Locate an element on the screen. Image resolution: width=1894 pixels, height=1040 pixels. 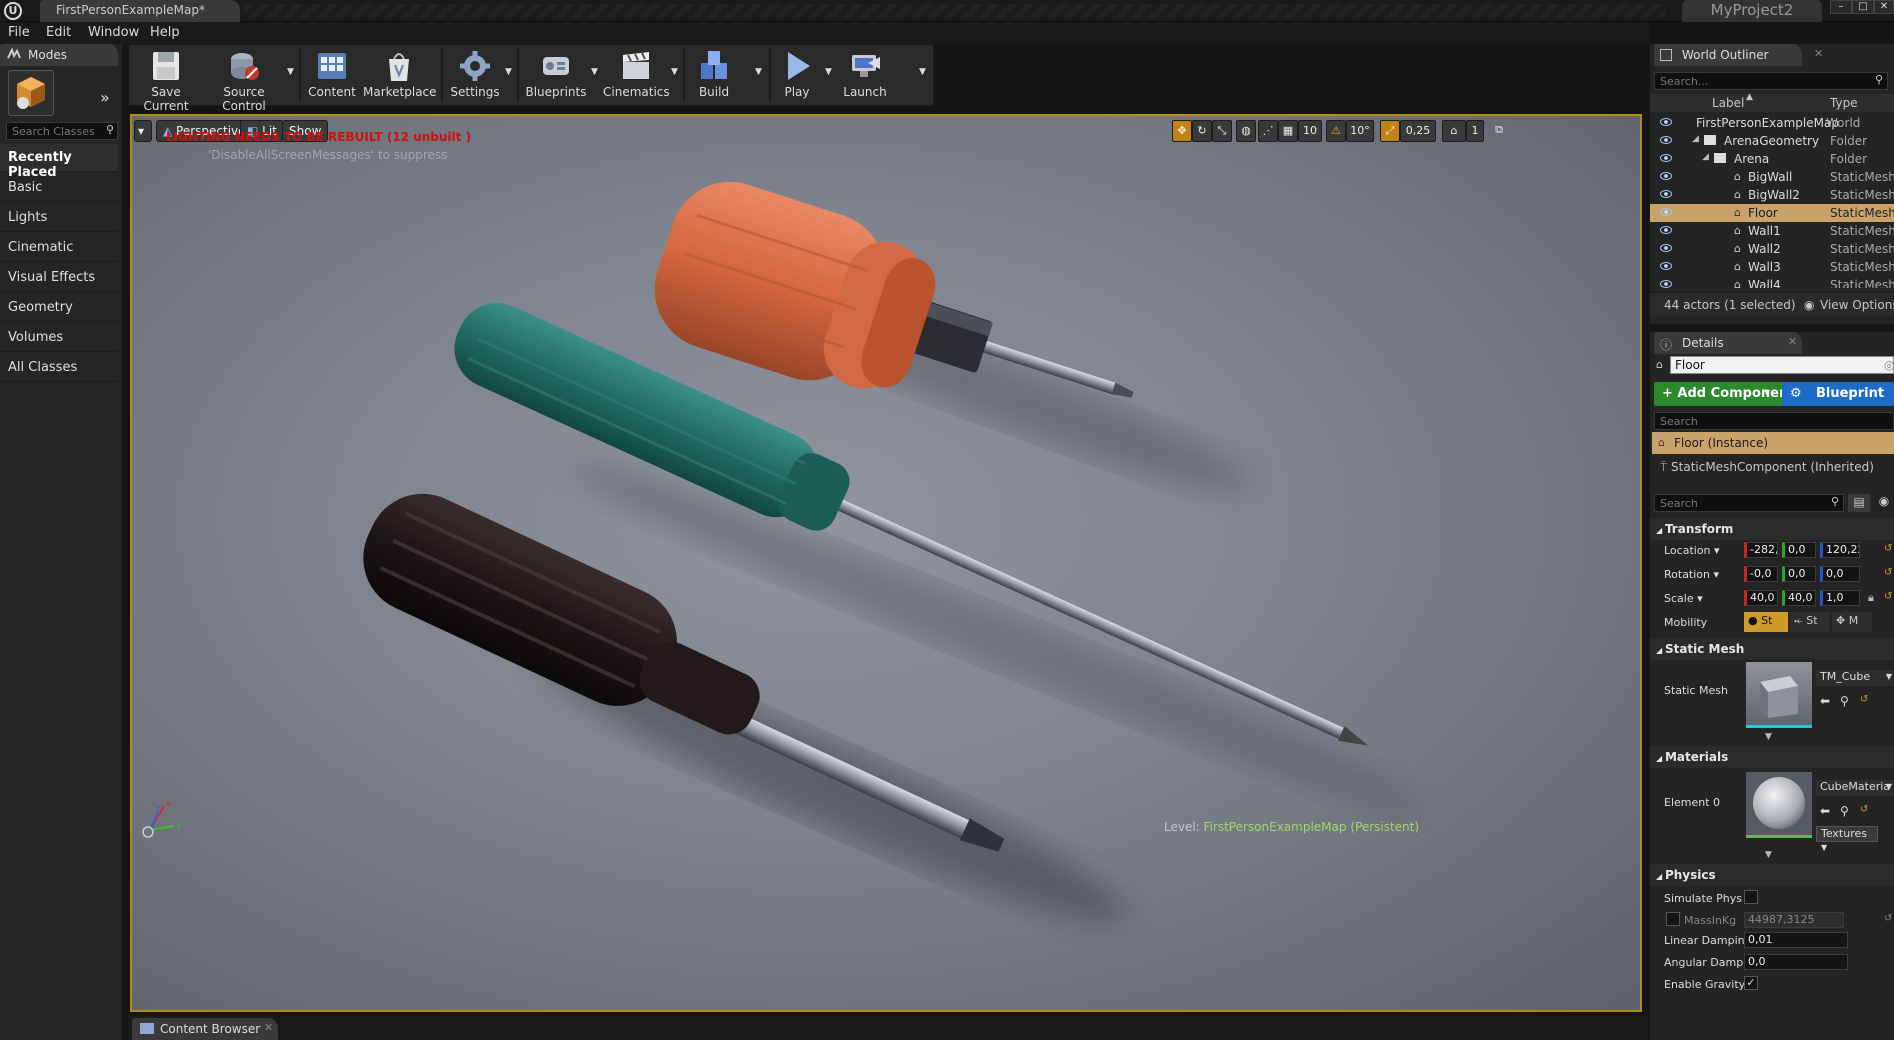
world-space-icon: ◍ is located at coordinates (1246, 131).